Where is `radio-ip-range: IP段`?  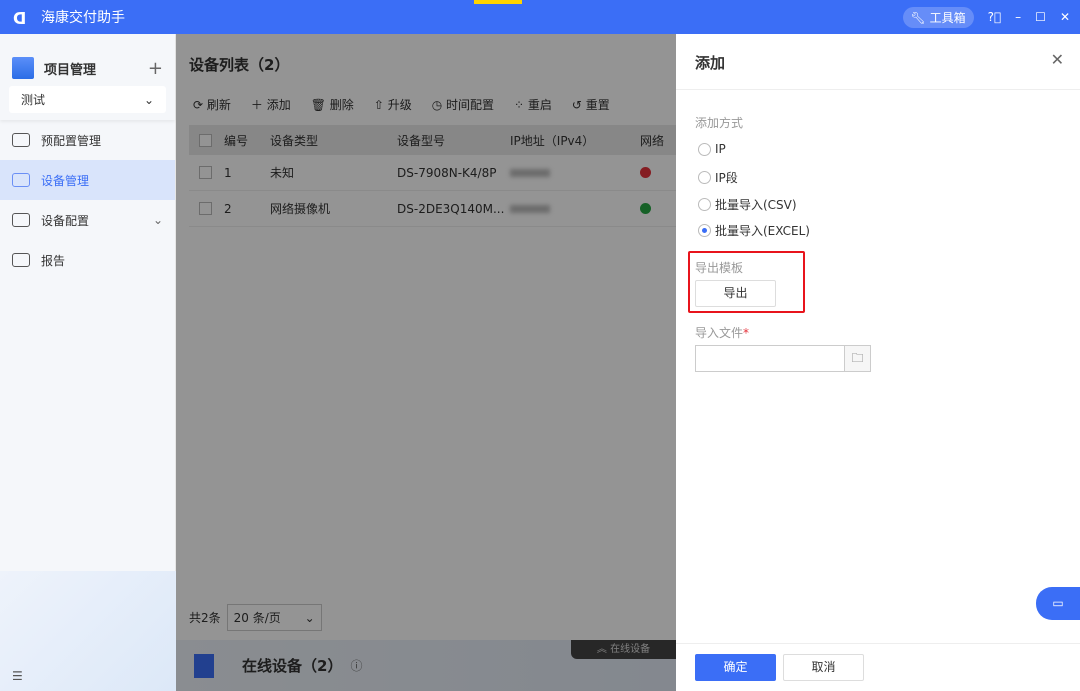 radio-ip-range: IP段 is located at coordinates (718, 177).